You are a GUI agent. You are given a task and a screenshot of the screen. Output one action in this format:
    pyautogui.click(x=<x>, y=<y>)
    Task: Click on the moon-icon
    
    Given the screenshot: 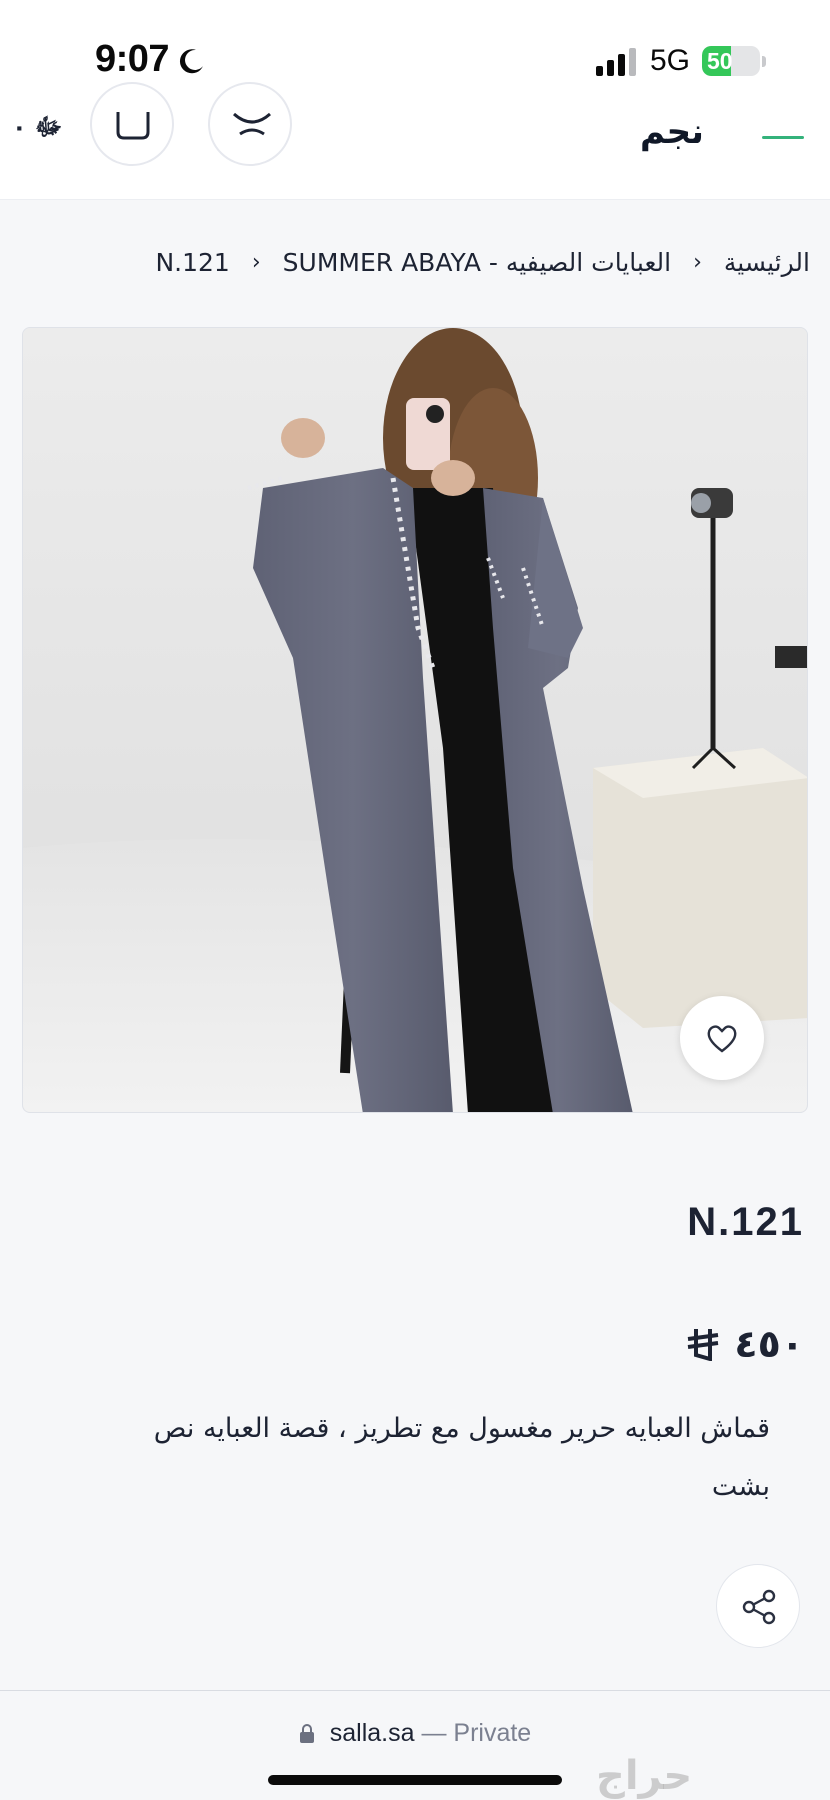 What is the action you would take?
    pyautogui.click(x=191, y=61)
    